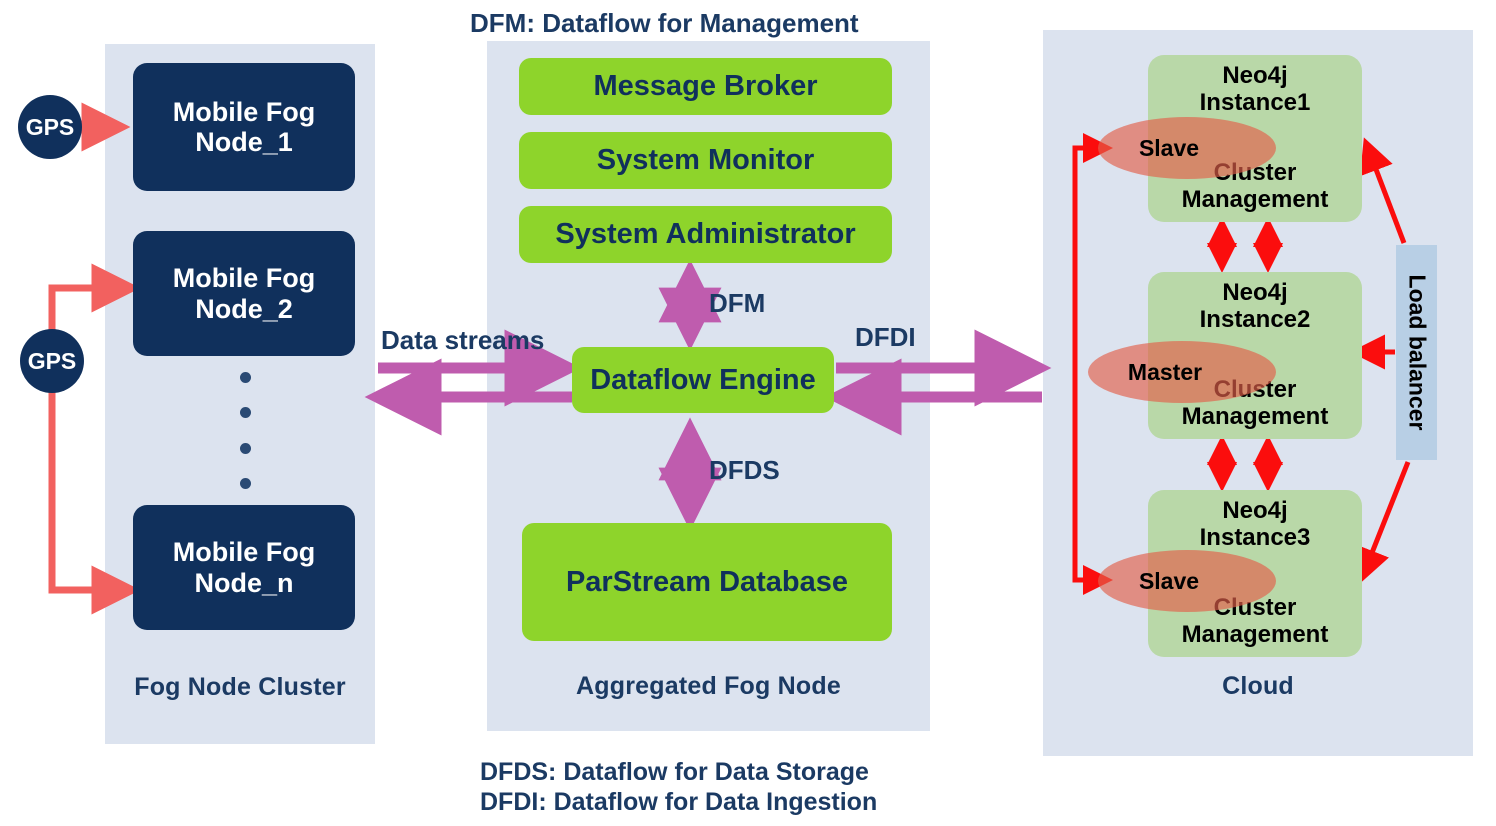  What do you see at coordinates (1255, 510) in the screenshot?
I see `neo4j-instance-3-name-line1: Neo4j` at bounding box center [1255, 510].